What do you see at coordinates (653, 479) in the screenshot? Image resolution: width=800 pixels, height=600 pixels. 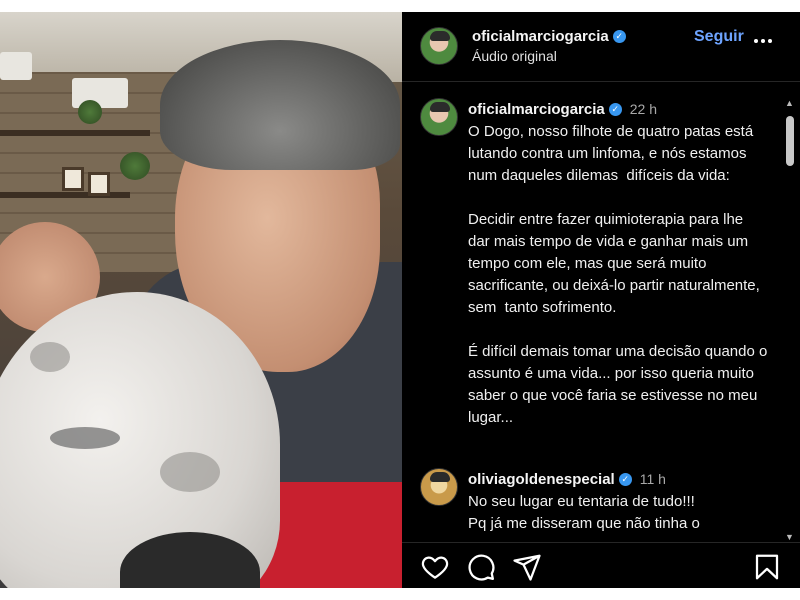 I see `reply-time: 11 h` at bounding box center [653, 479].